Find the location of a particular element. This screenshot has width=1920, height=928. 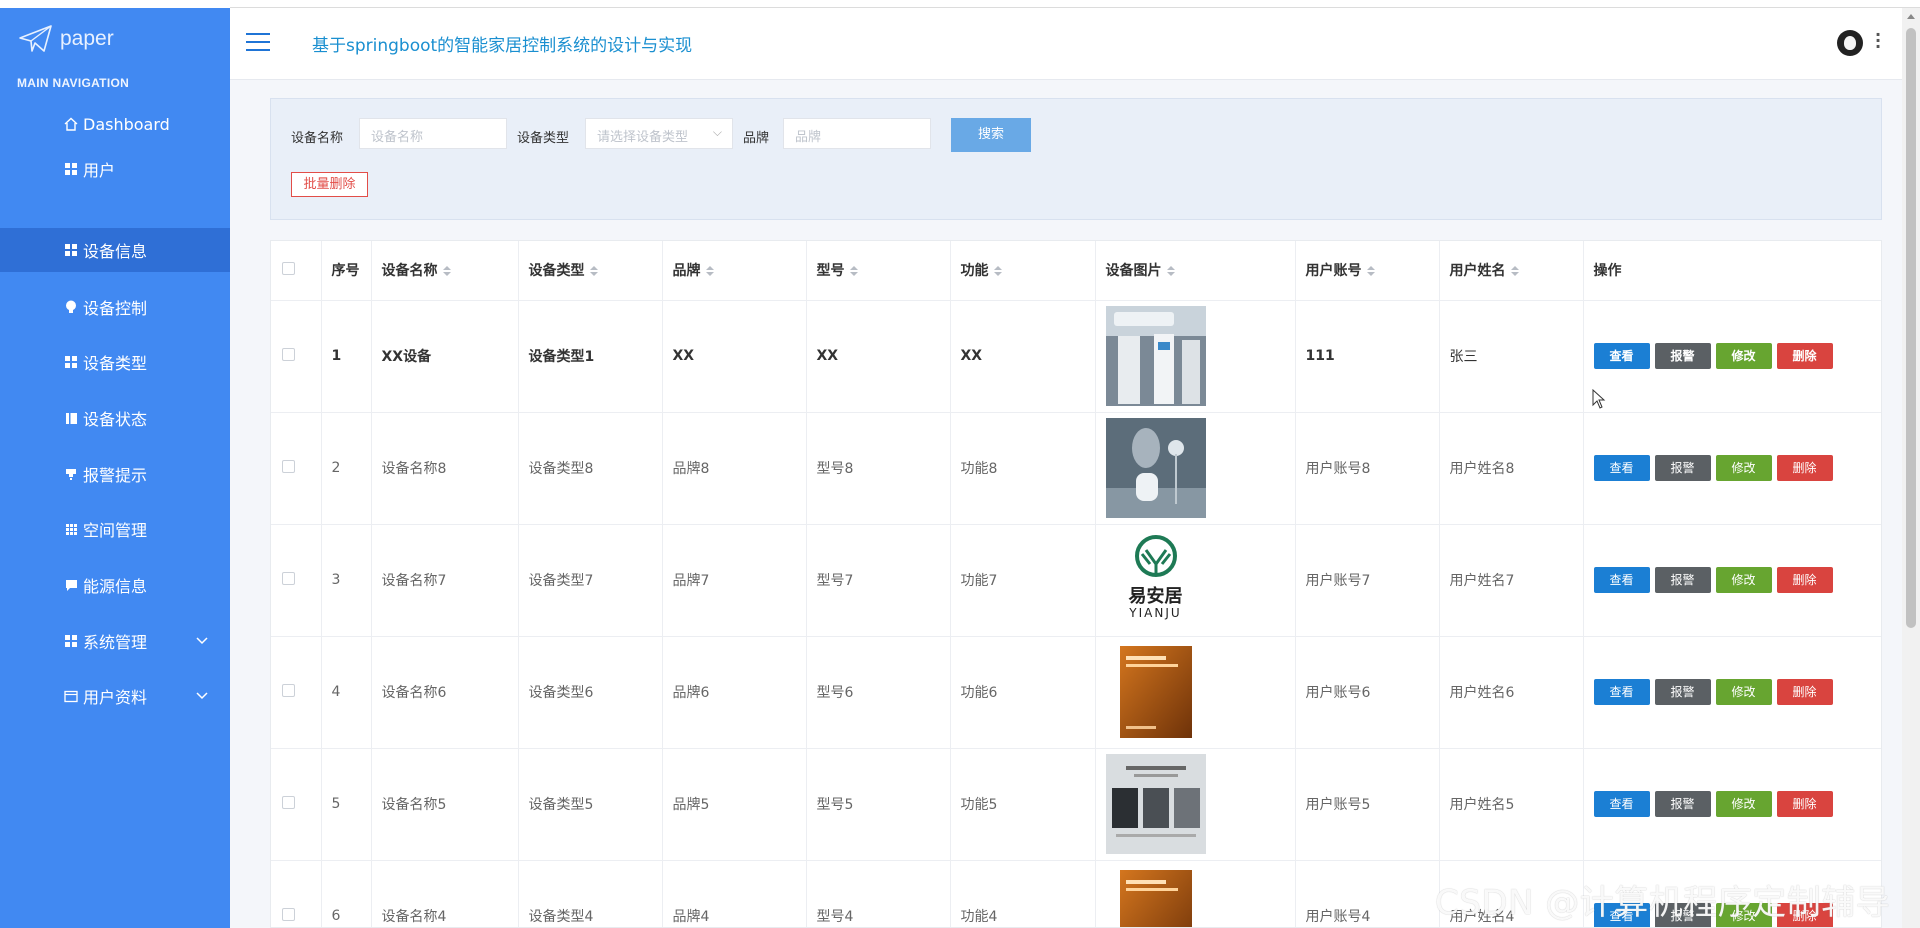

sidebar-item-label: 设备状态 is located at coordinates (115, 419).